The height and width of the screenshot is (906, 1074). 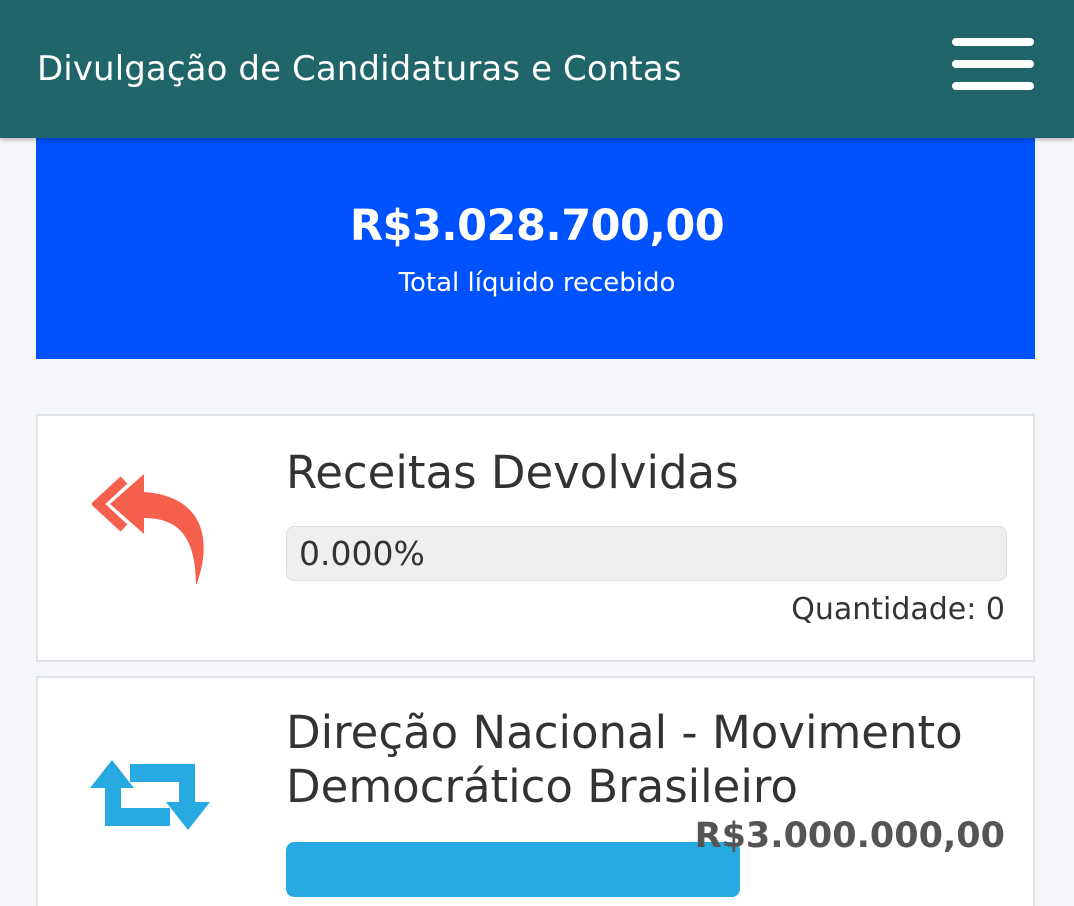 I want to click on reply-all-icon, so click(x=148, y=529).